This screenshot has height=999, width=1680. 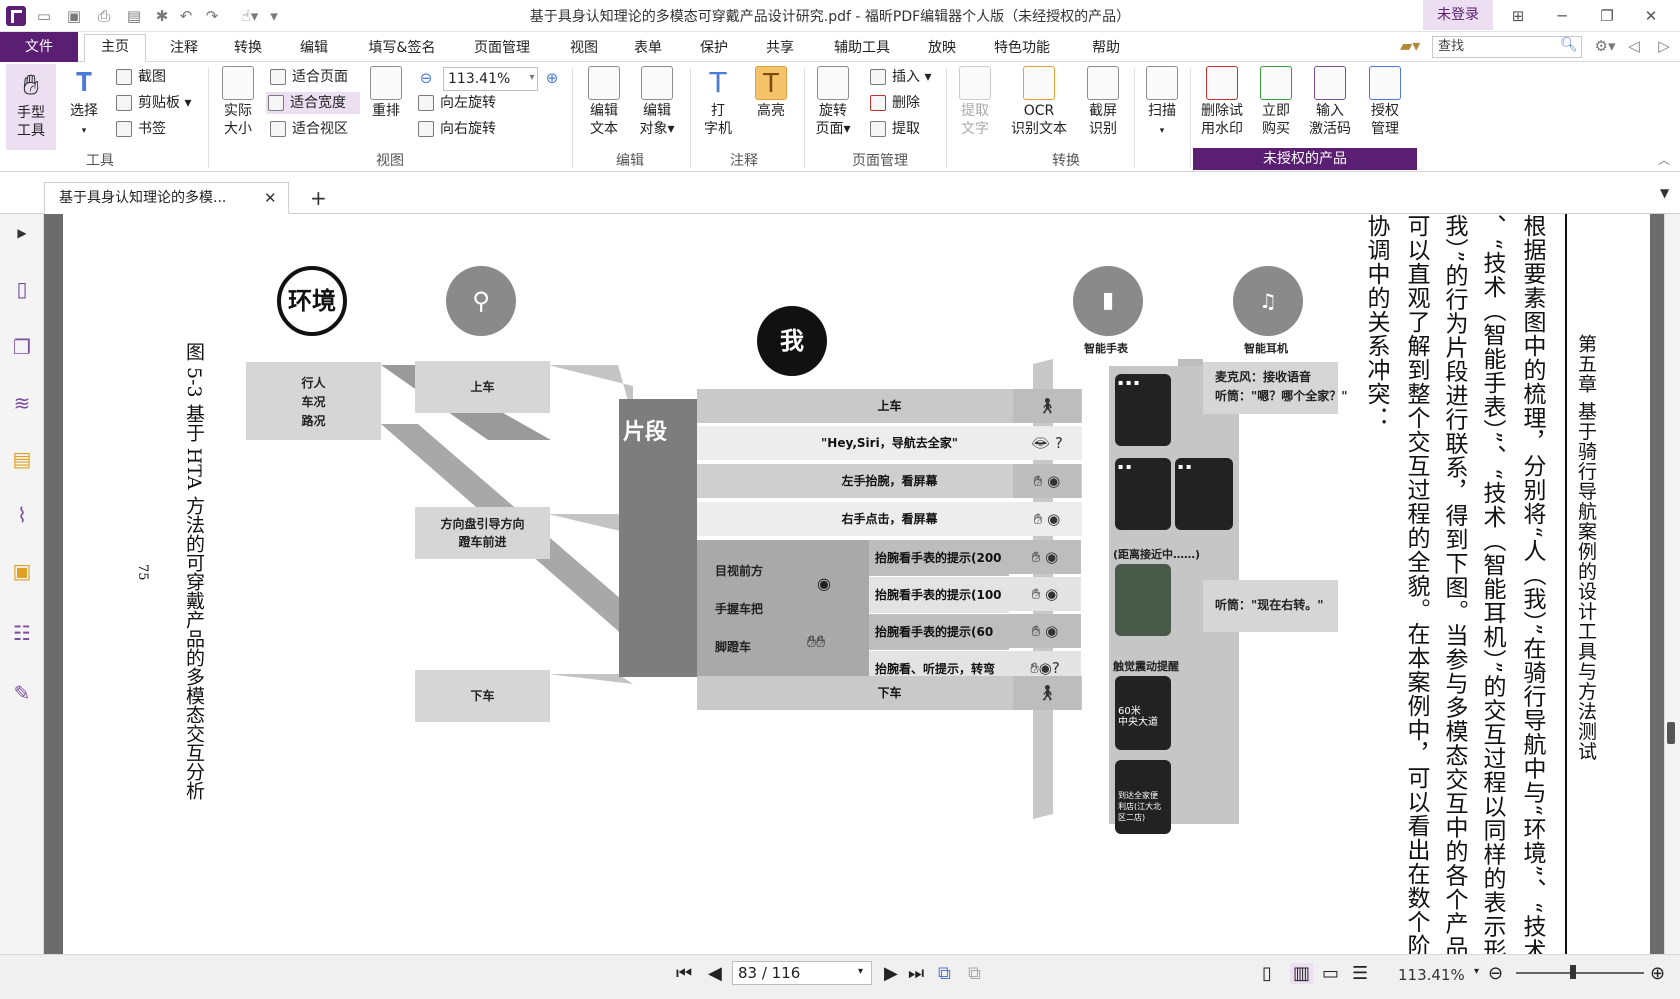 What do you see at coordinates (140, 77) in the screenshot?
I see `screenshot-button: 截图` at bounding box center [140, 77].